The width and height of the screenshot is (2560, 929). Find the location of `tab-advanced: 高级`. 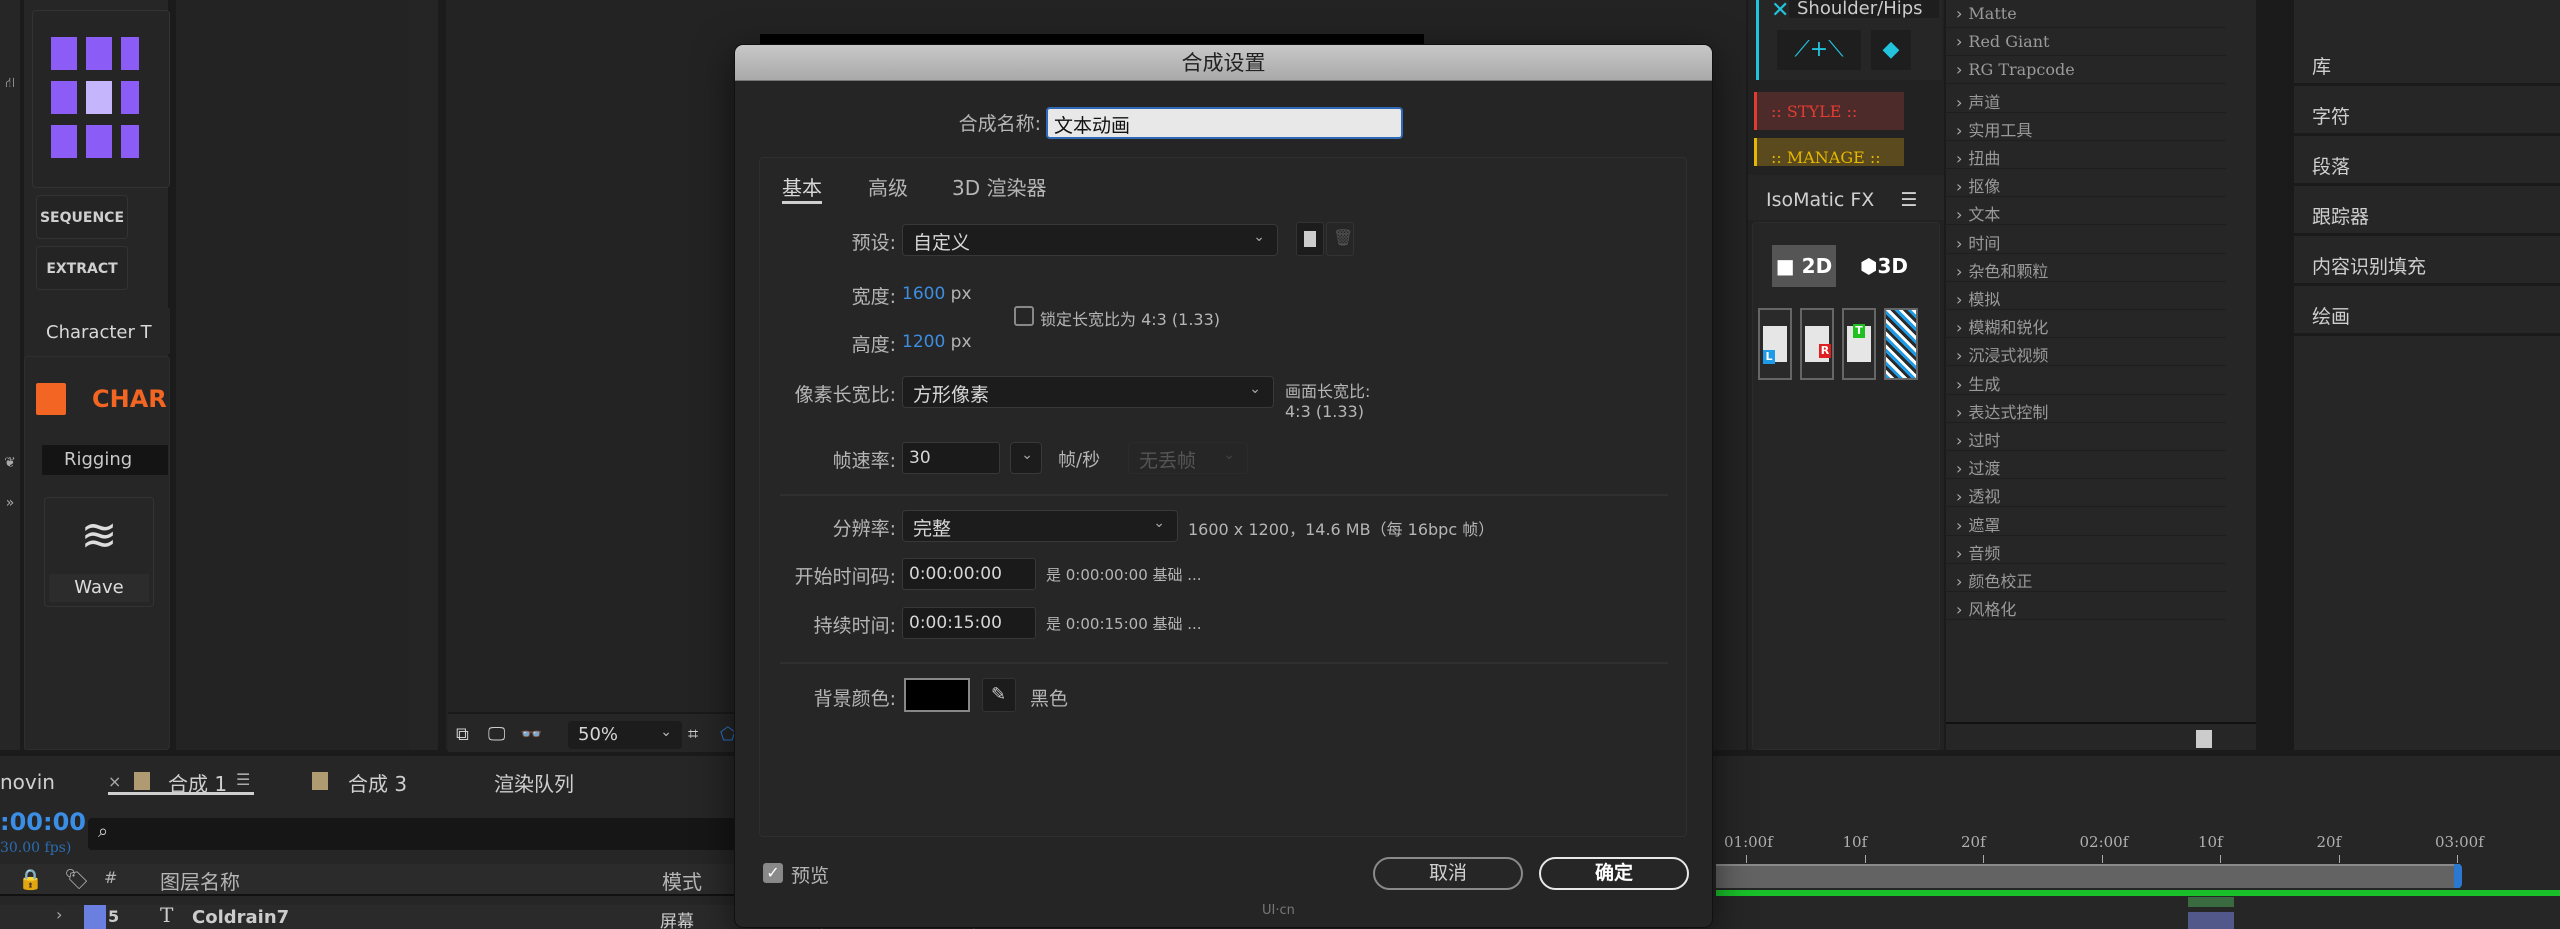

tab-advanced: 高级 is located at coordinates (888, 186).